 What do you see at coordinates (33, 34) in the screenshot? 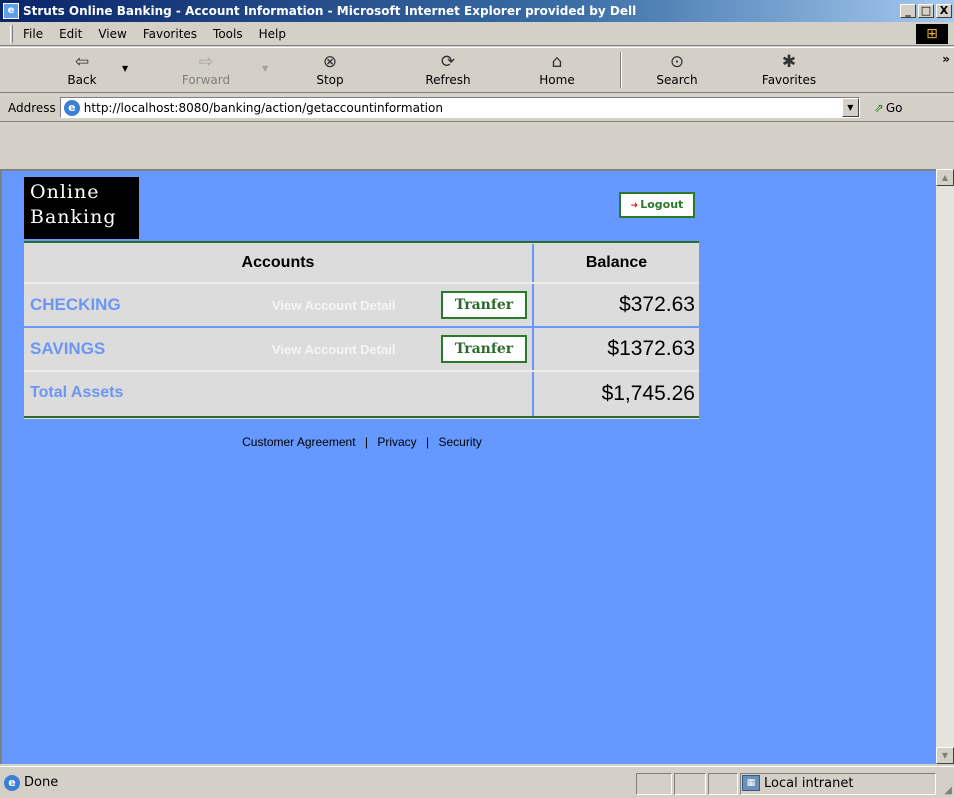
I see `menu-file: File` at bounding box center [33, 34].